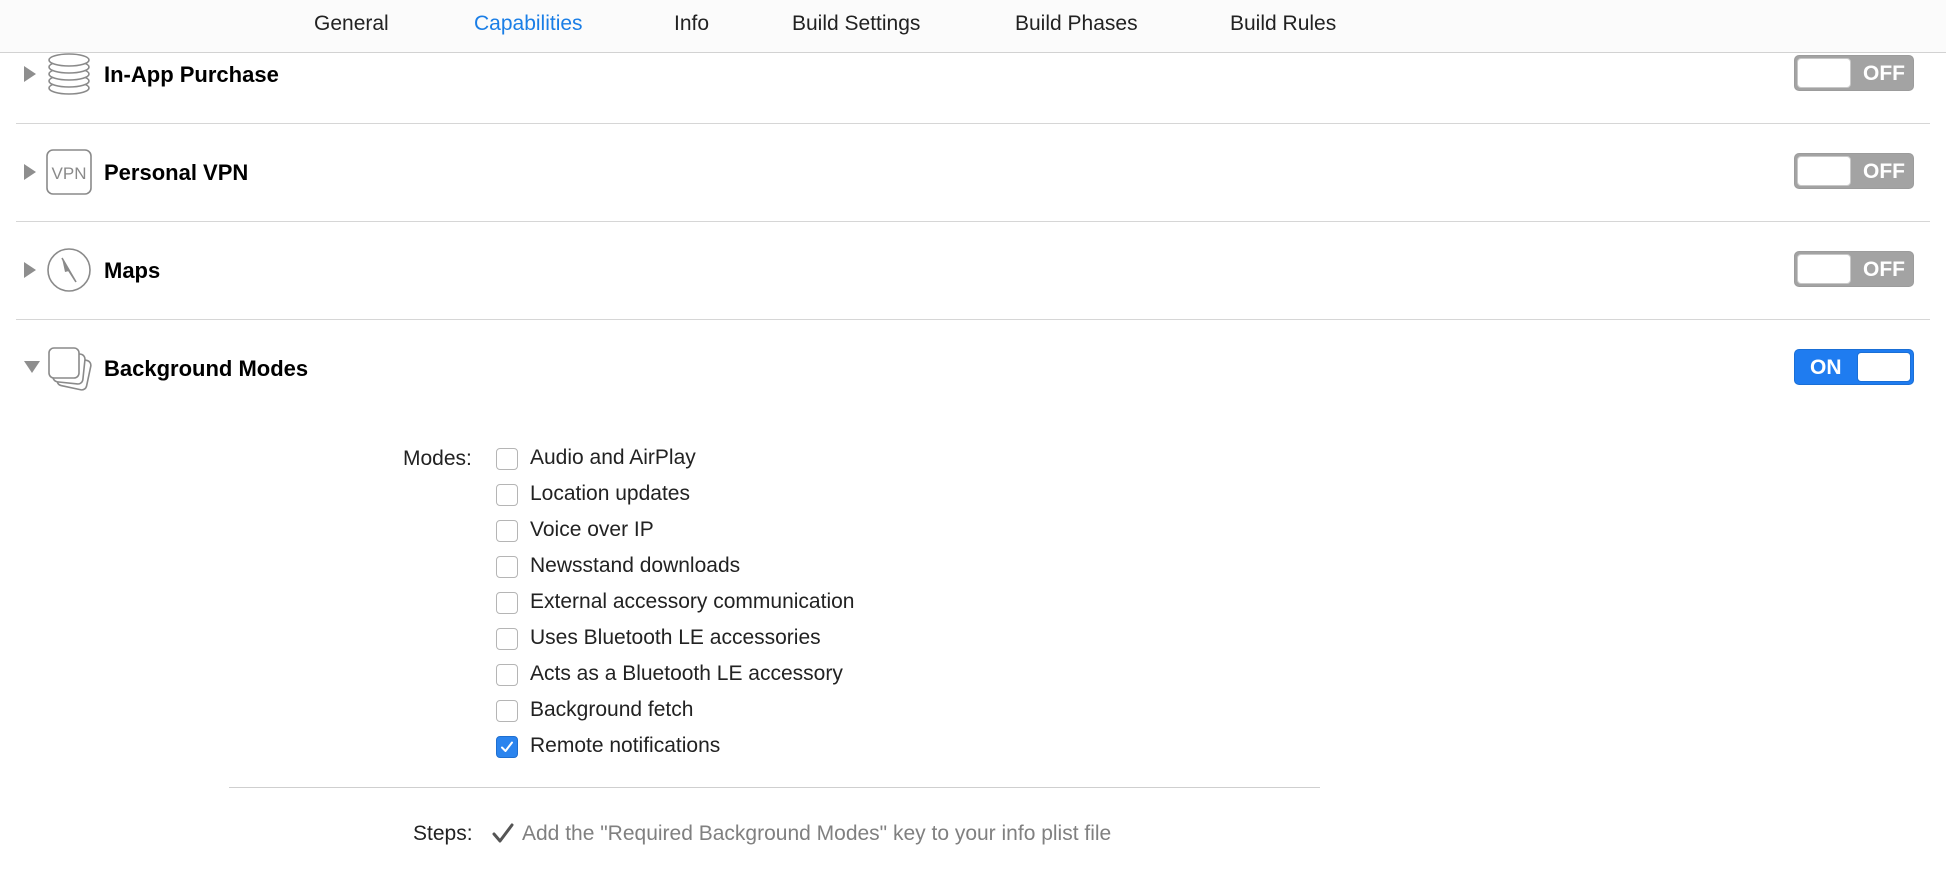 The height and width of the screenshot is (874, 1946). Describe the element at coordinates (69, 270) in the screenshot. I see `compass-icon` at that location.